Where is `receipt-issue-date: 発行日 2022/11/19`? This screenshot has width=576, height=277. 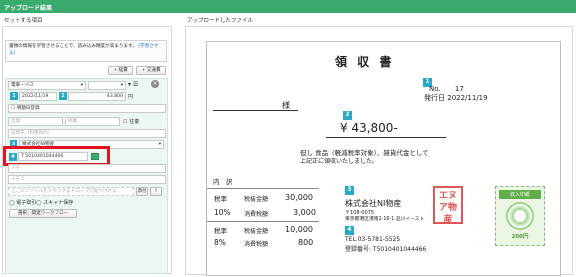 receipt-issue-date: 発行日 2022/11/19 is located at coordinates (456, 98).